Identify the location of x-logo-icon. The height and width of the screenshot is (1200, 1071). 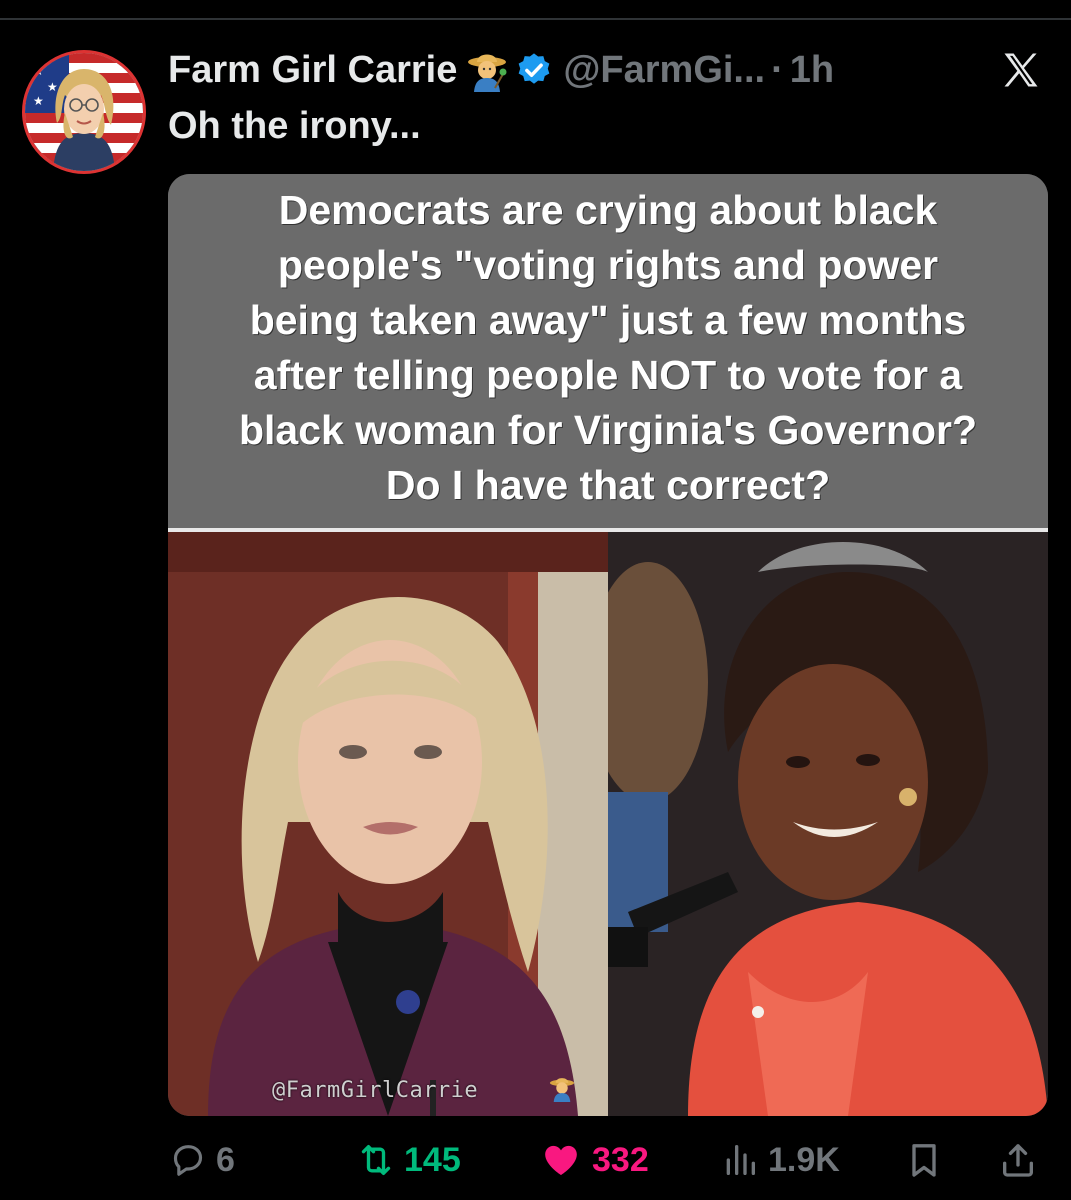
(1021, 70).